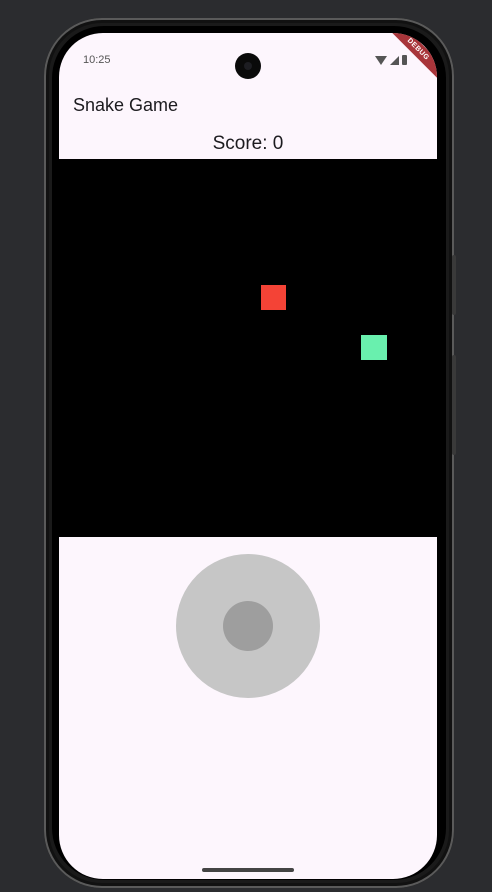 This screenshot has width=492, height=892. I want to click on front-camera, so click(248, 66).